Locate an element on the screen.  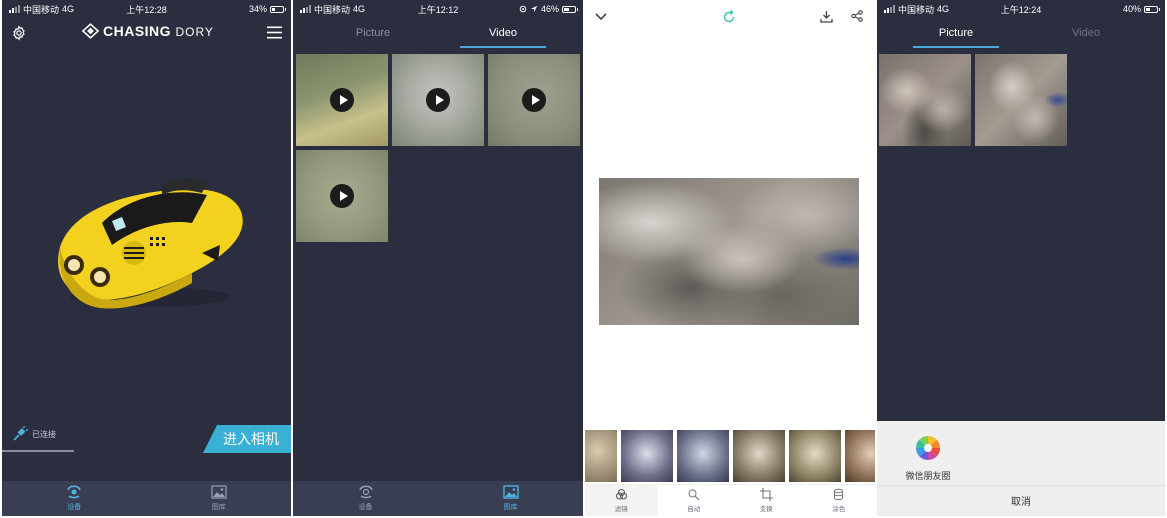
connection-label: 已连接 is located at coordinates (44, 434).